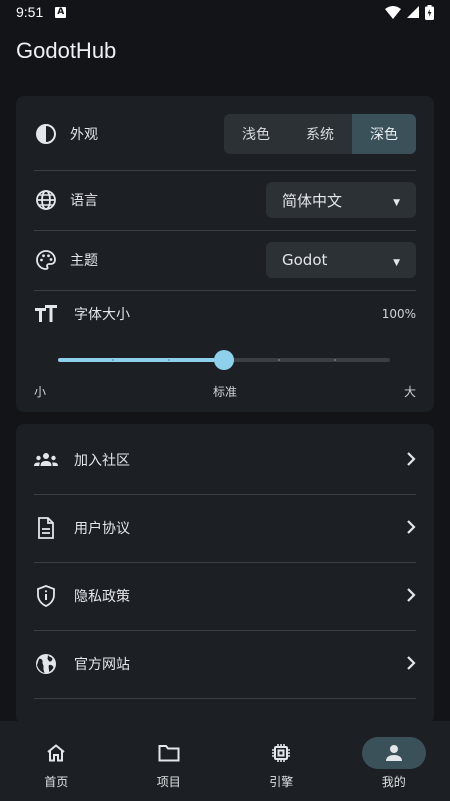  What do you see at coordinates (341, 260) in the screenshot?
I see `theme-dropdown: Godot ▼` at bounding box center [341, 260].